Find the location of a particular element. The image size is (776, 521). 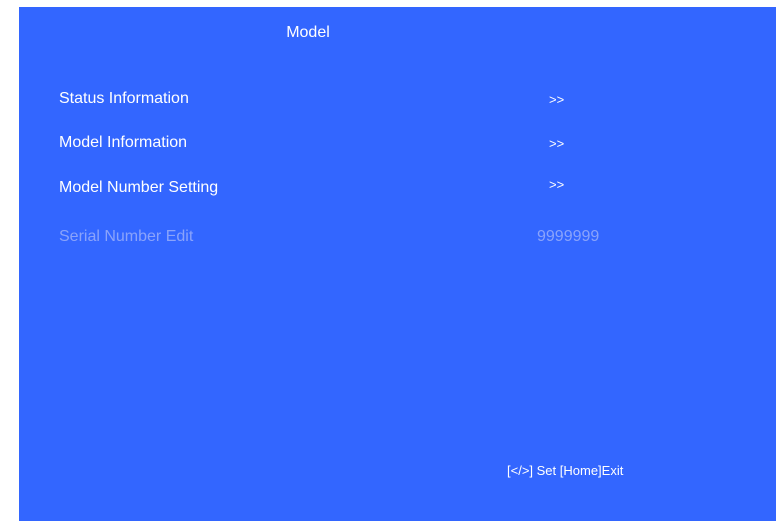

menu-item-label: Serial Number Edit is located at coordinates (126, 236).